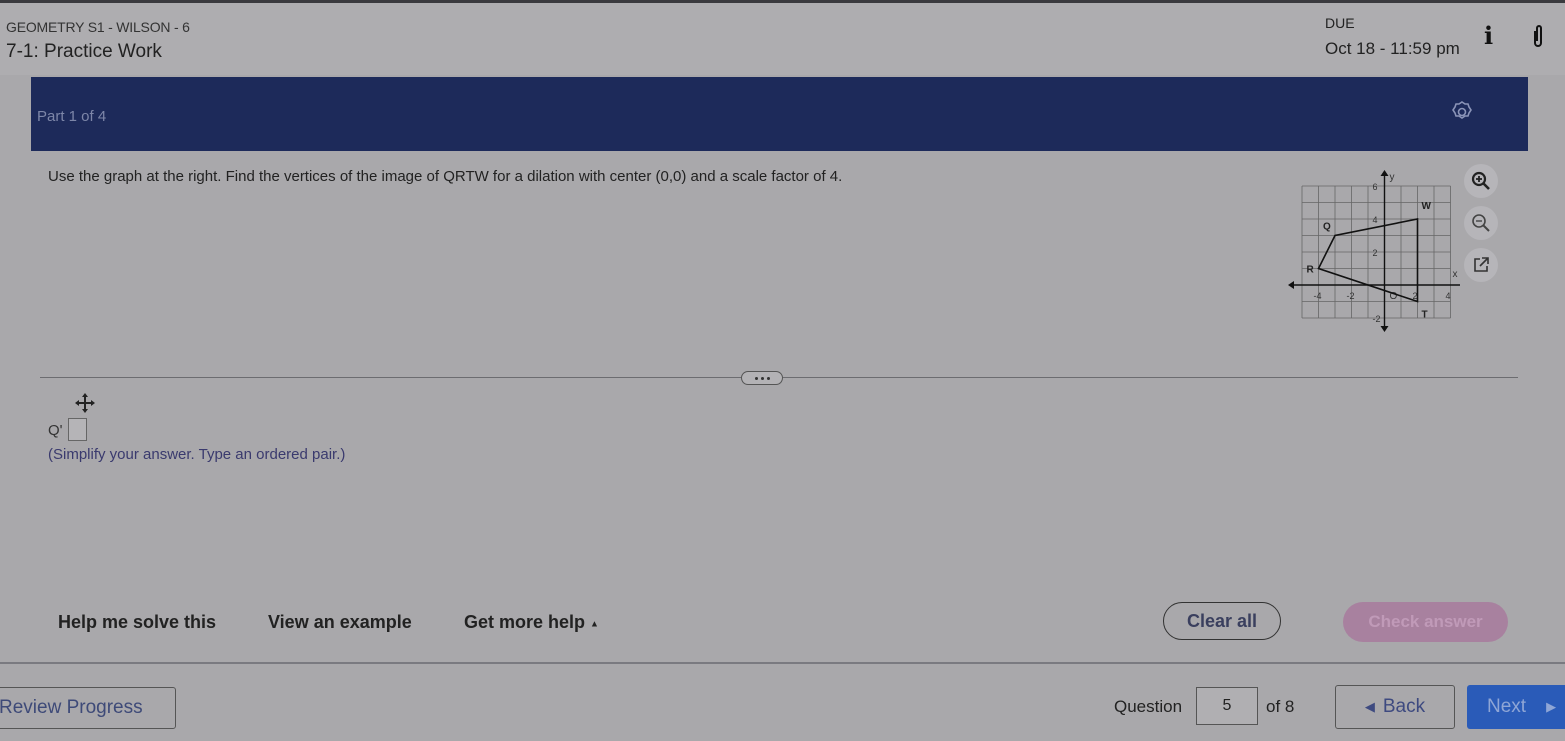 This screenshot has width=1565, height=741. I want to click on caret-right-icon: ▶, so click(1551, 706).